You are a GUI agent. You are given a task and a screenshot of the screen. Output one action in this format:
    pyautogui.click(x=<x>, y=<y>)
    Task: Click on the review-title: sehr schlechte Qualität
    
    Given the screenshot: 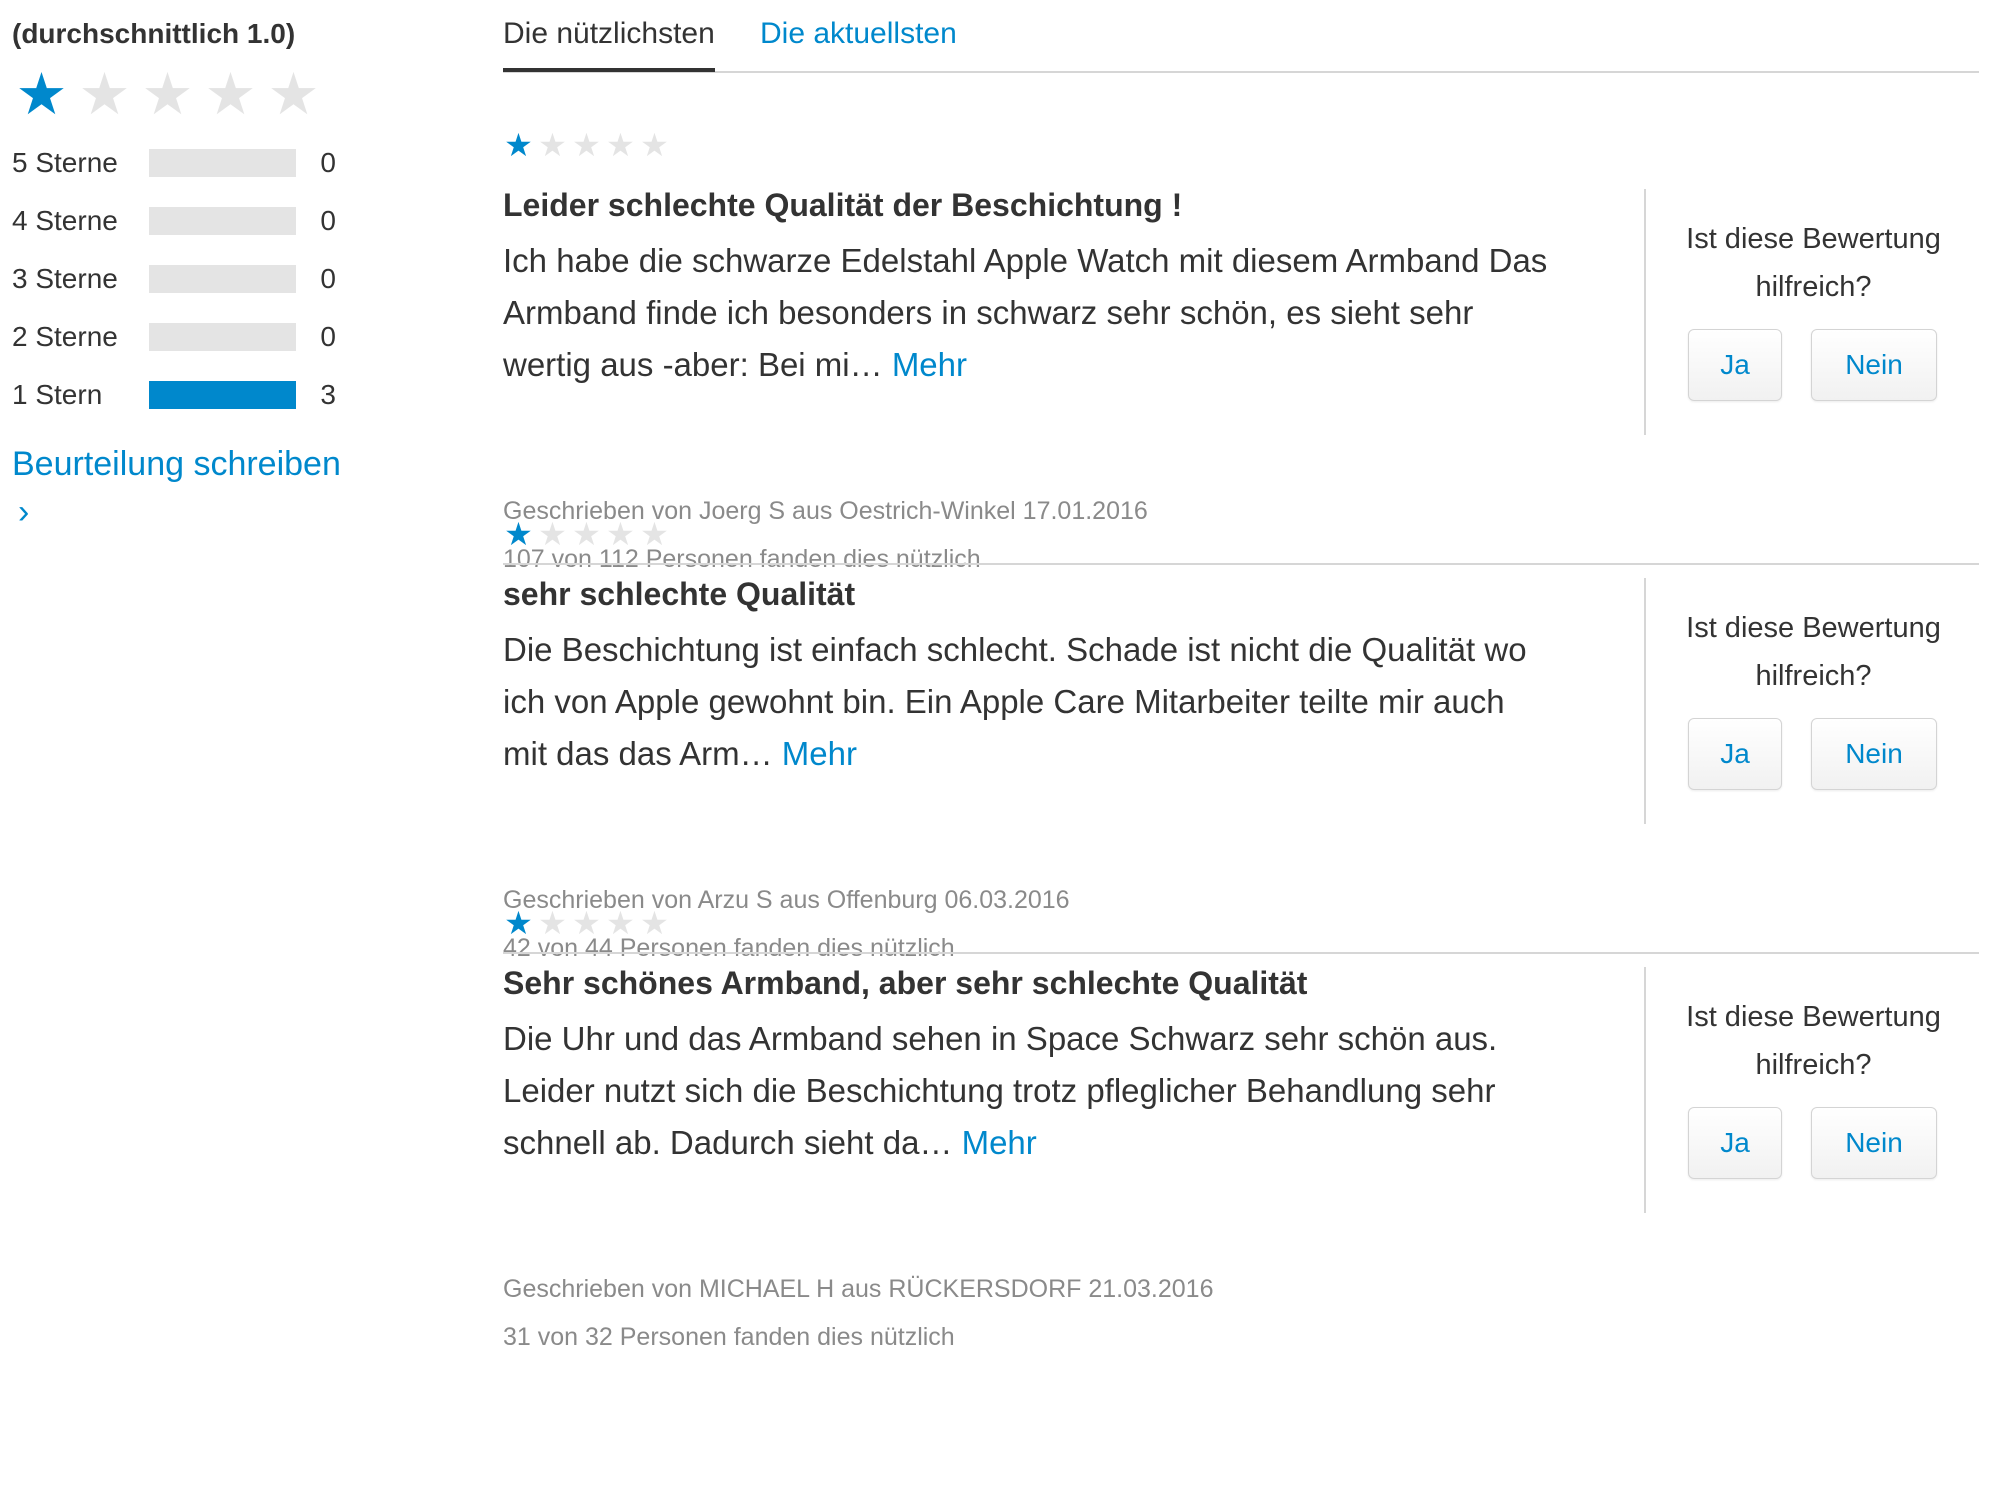 What is the action you would take?
    pyautogui.click(x=679, y=594)
    